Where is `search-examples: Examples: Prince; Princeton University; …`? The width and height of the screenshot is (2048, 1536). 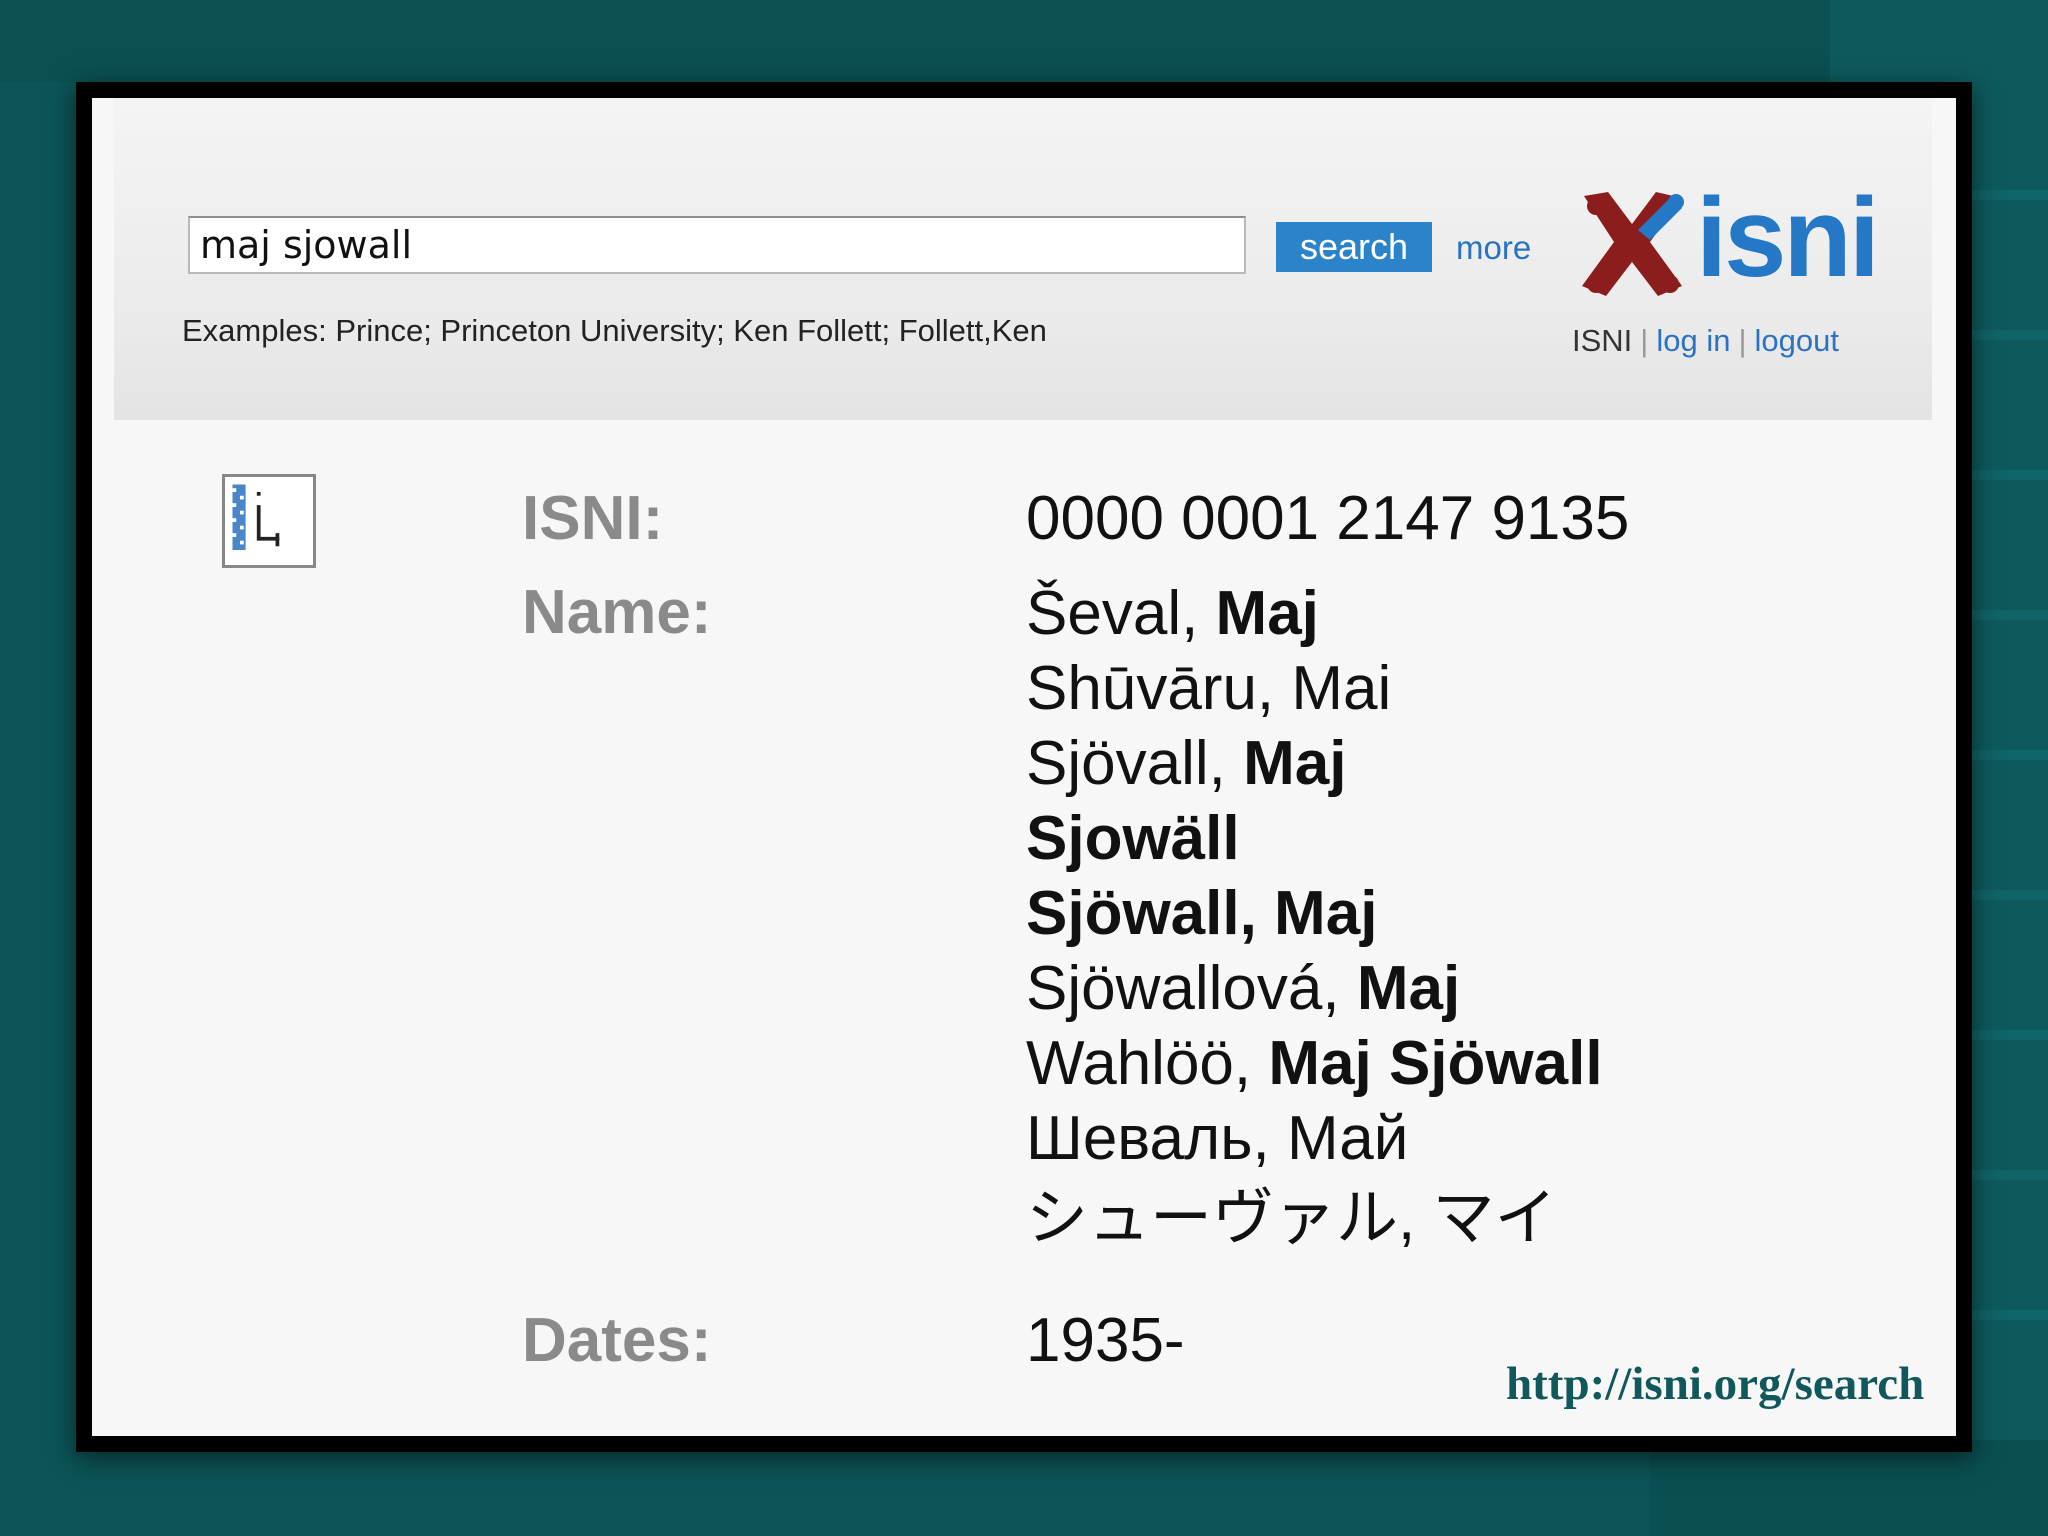 search-examples: Examples: Prince; Princeton University; … is located at coordinates (614, 330).